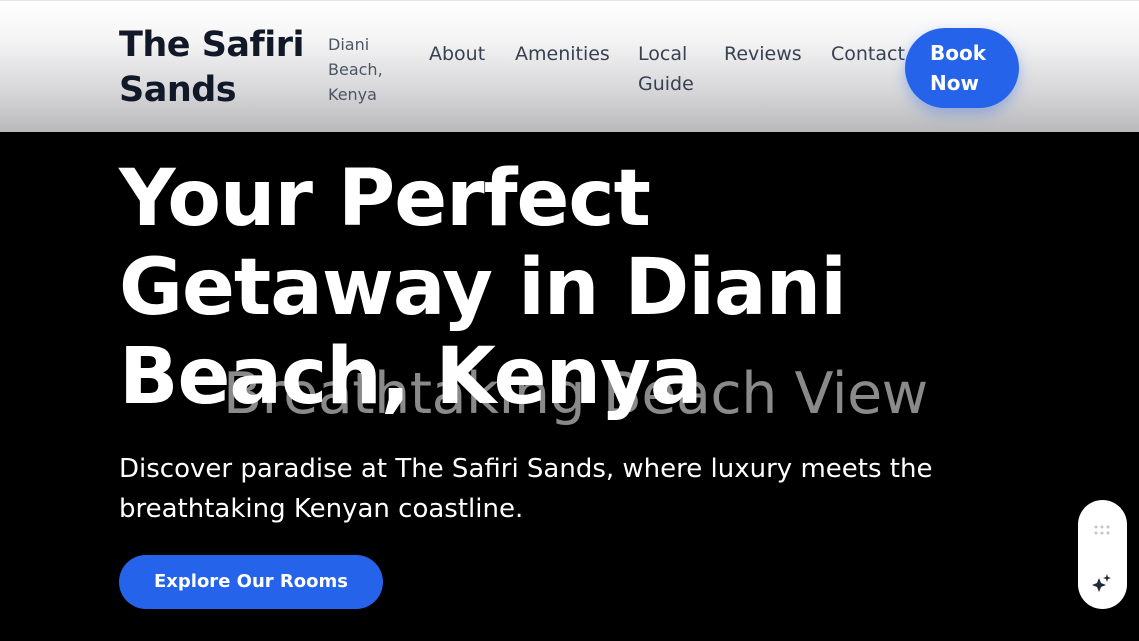 The image size is (1139, 641). I want to click on brand-name-line1: The Safiri, so click(212, 45).